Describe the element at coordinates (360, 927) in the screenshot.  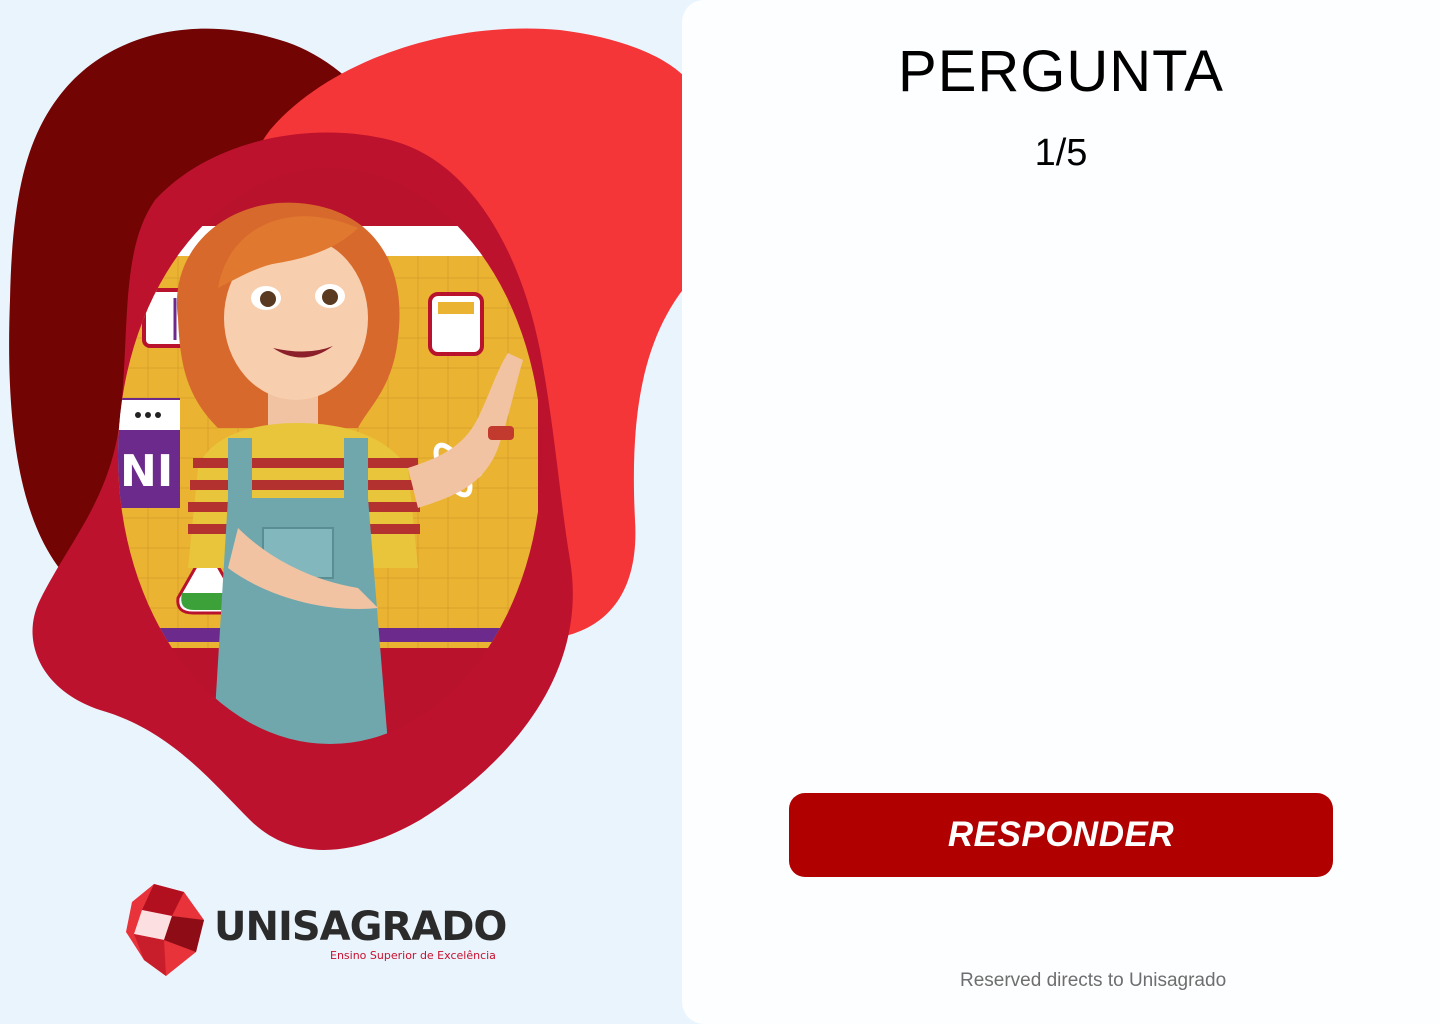
I see `brand-name: UNISAGRADO` at that location.